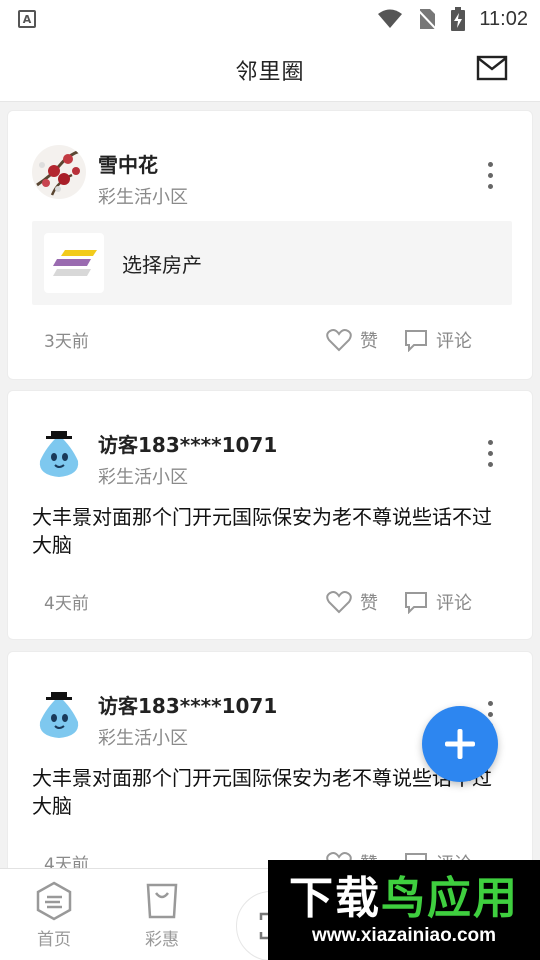 Image resolution: width=540 pixels, height=960 pixels. What do you see at coordinates (427, 19) in the screenshot?
I see `no-sim-icon` at bounding box center [427, 19].